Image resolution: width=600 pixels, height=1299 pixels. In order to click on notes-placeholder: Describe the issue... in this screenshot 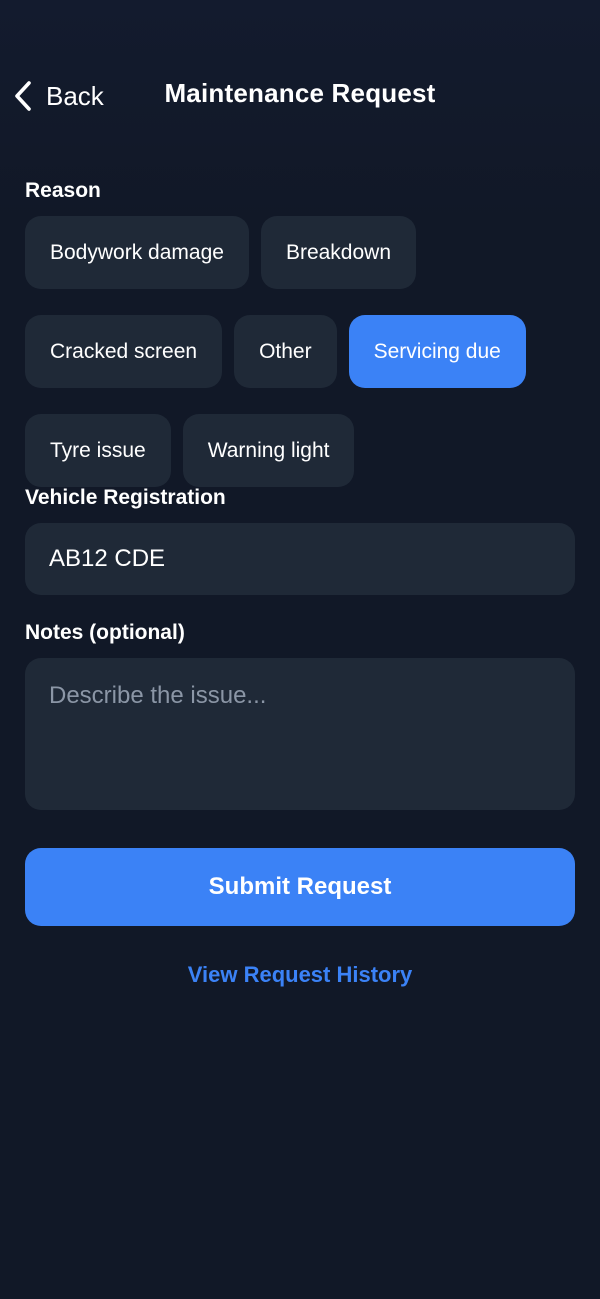, I will do `click(158, 695)`.